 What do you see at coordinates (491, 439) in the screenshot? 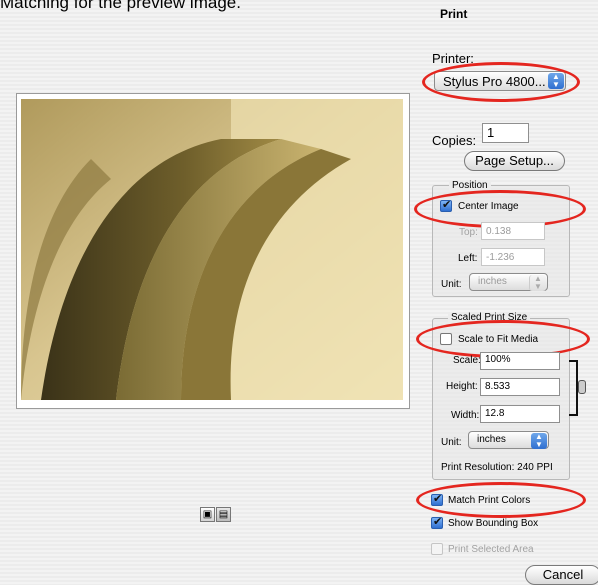
I see `scaled-unit-value: inches` at bounding box center [491, 439].